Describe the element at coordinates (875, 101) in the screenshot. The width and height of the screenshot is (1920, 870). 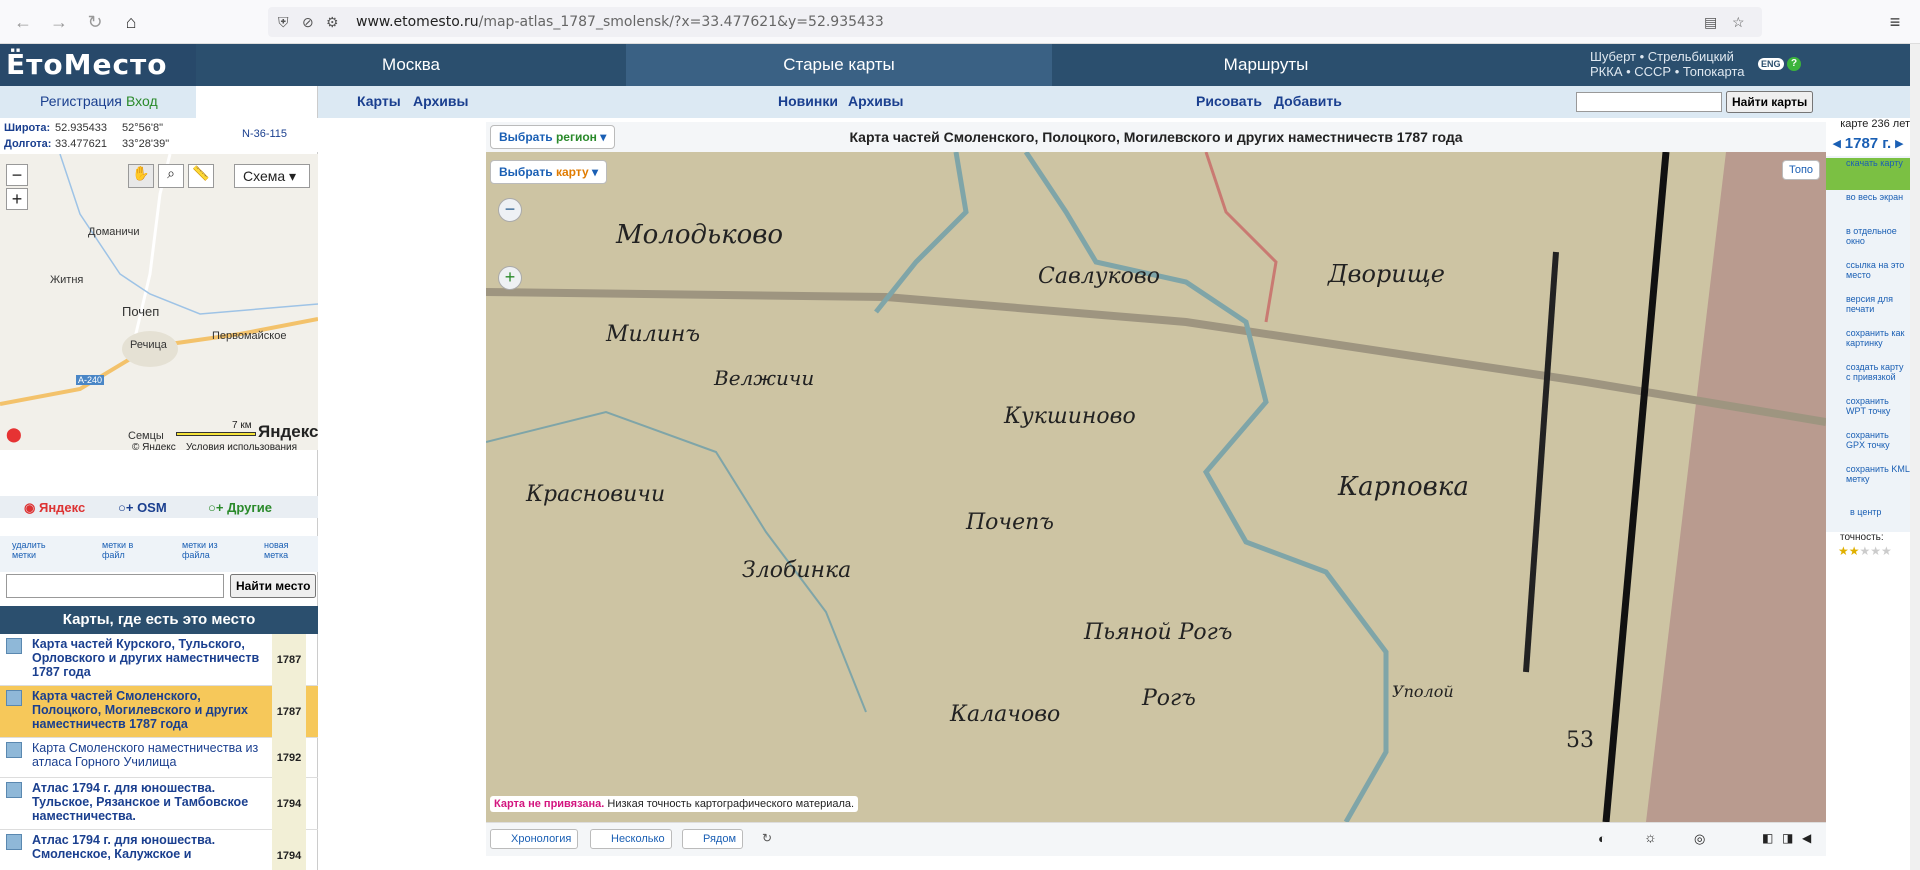
I see `sub-old-archives: Архивы` at that location.